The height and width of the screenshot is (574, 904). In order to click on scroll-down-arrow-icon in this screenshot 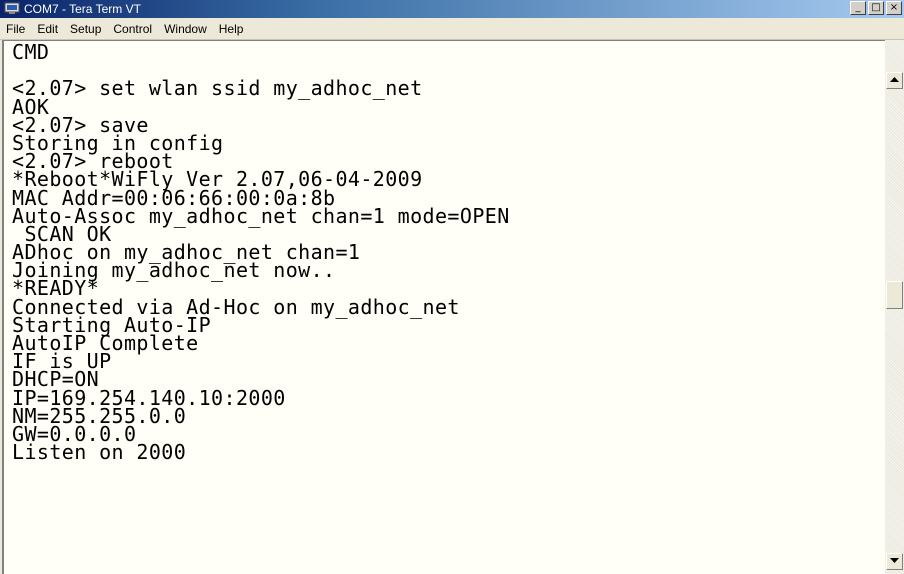, I will do `click(894, 560)`.